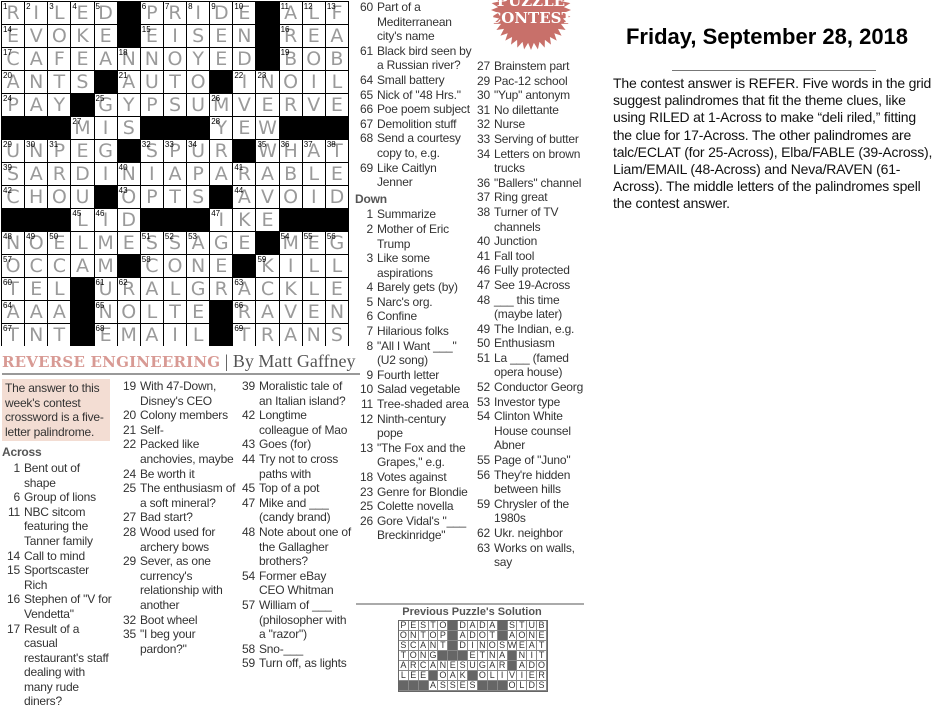 The height and width of the screenshot is (709, 938). I want to click on clue-item: 69Like Caitlyn Jenner, so click(414, 175).